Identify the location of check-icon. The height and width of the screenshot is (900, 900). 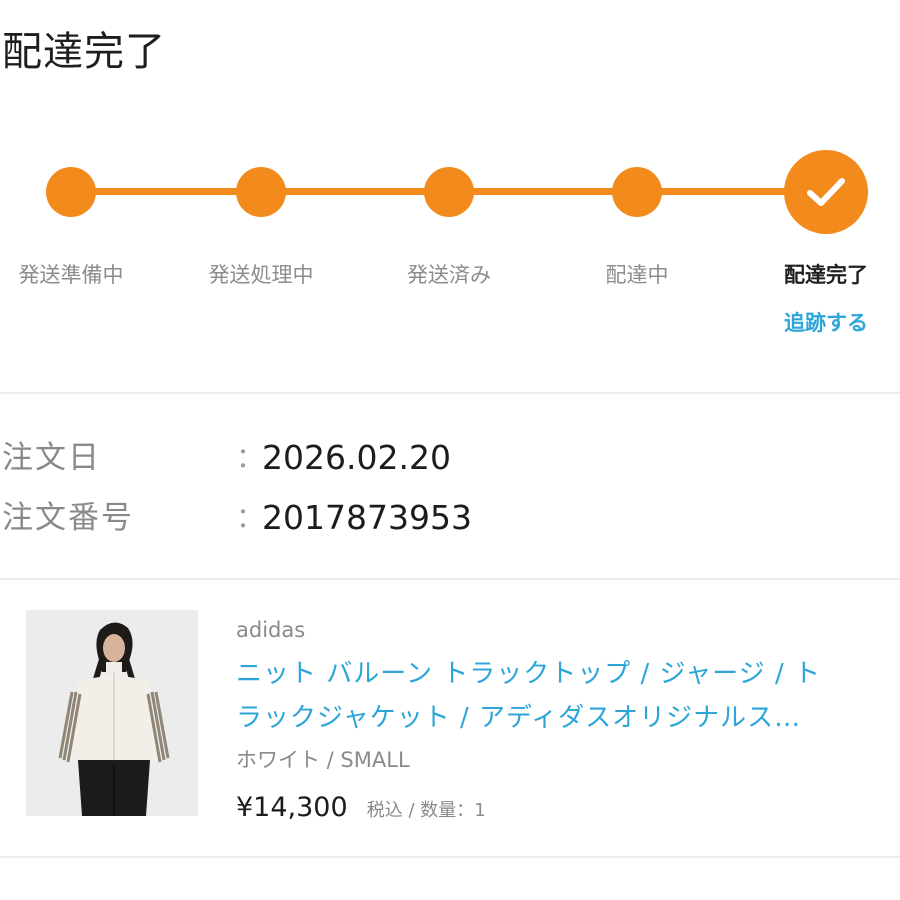
(826, 192).